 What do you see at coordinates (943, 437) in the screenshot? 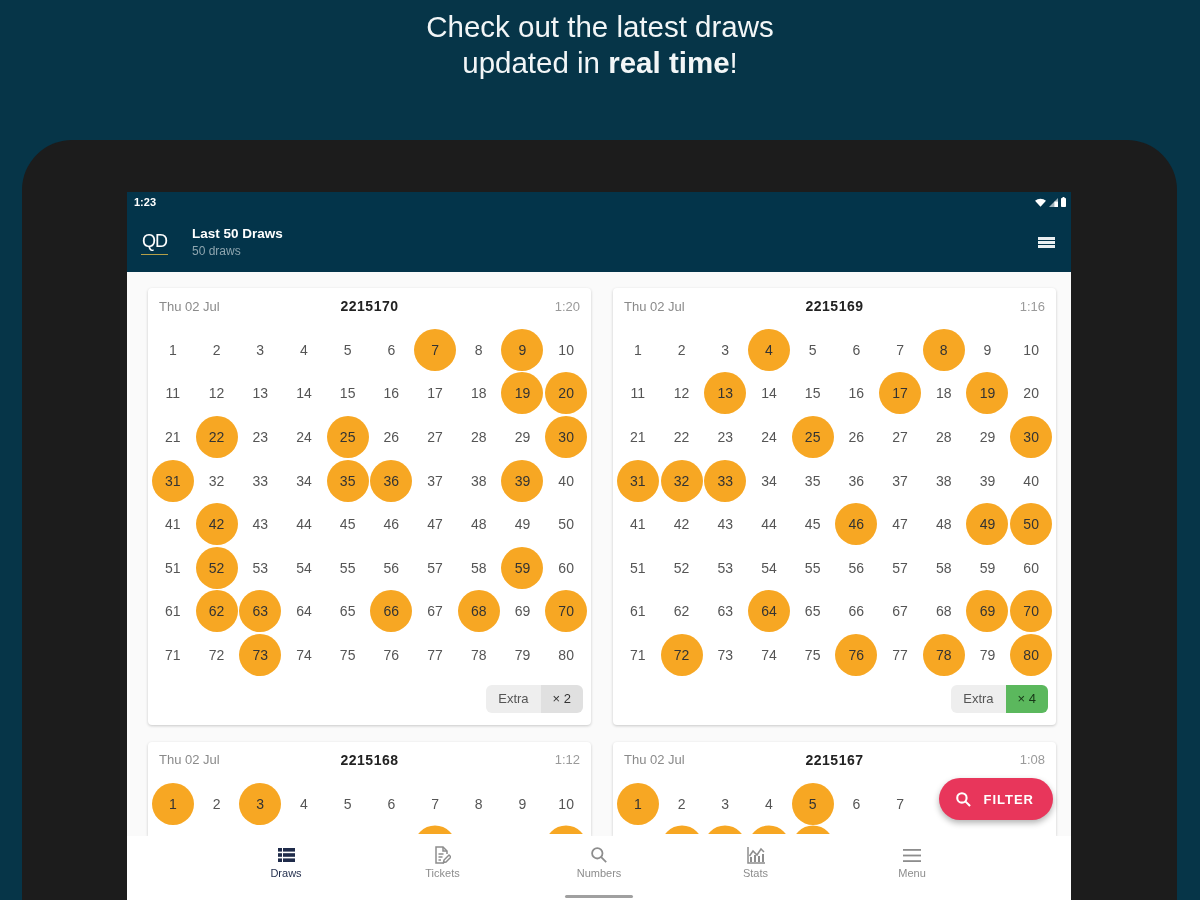
I see `number: 28` at bounding box center [943, 437].